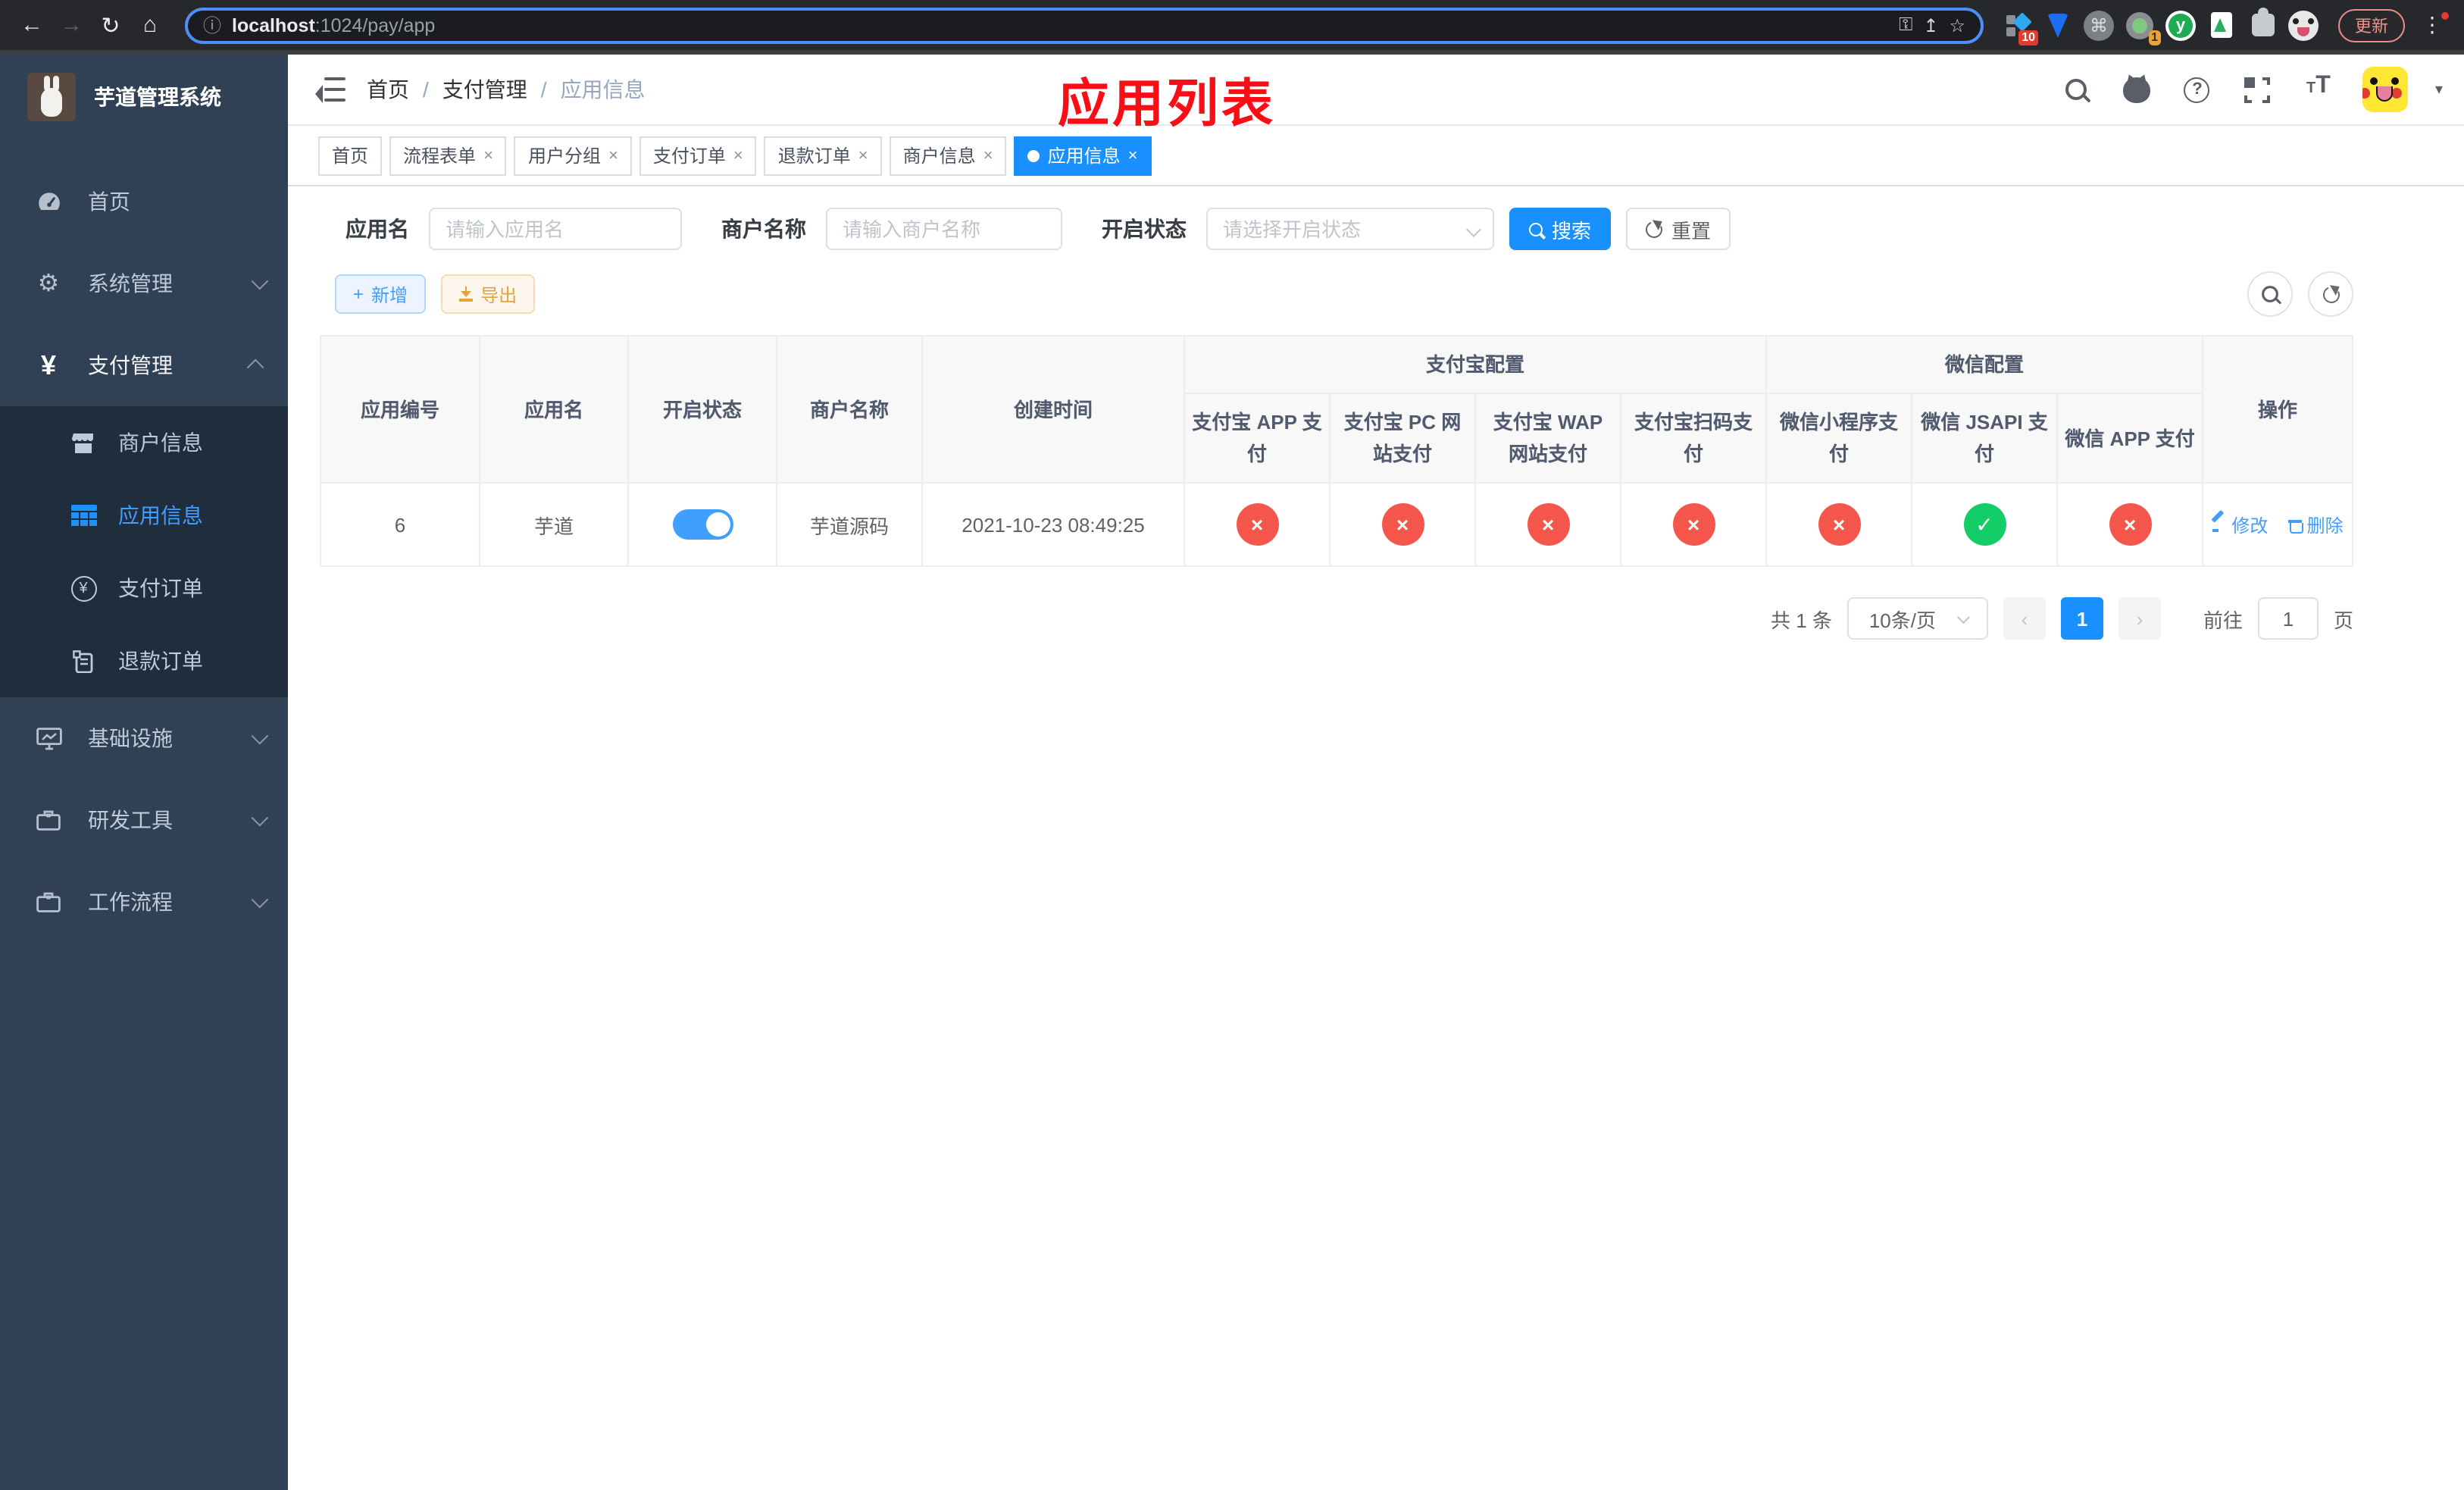  What do you see at coordinates (488, 294) in the screenshot?
I see `export-button: 导出` at bounding box center [488, 294].